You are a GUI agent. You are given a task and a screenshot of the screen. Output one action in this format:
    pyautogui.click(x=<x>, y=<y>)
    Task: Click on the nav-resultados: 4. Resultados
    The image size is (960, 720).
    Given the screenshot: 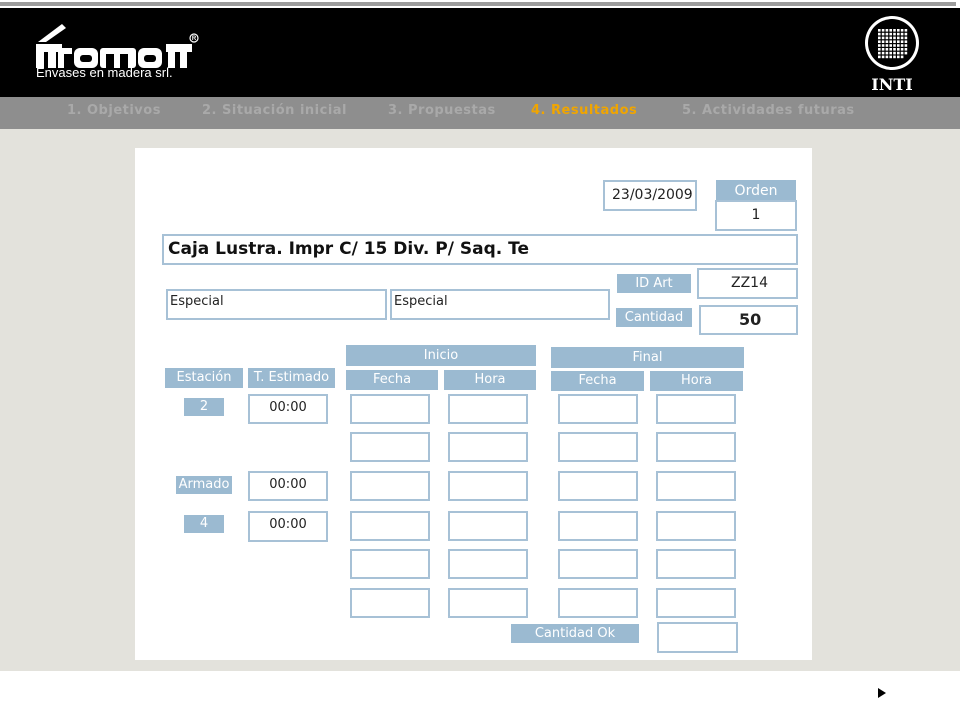 What is the action you would take?
    pyautogui.click(x=584, y=110)
    